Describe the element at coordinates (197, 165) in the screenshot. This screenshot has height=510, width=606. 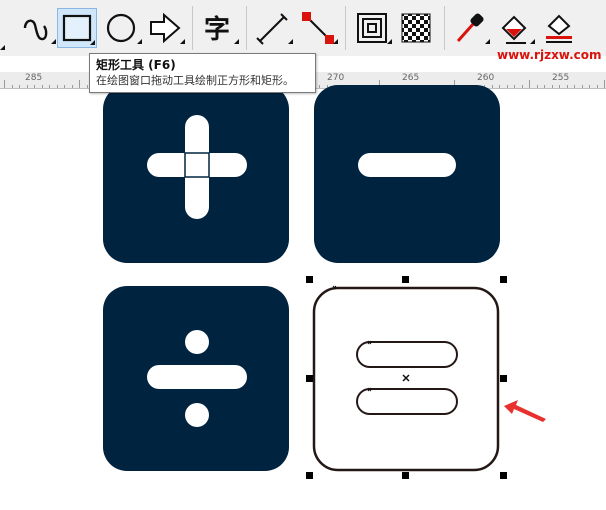
I see `plus-overlap-outline` at that location.